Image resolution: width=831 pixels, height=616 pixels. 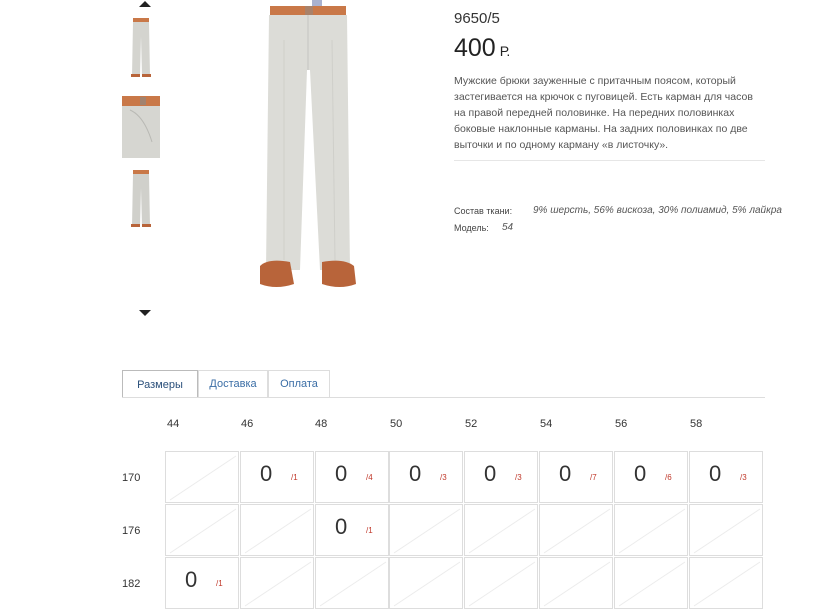 I want to click on size-code: /4, so click(x=369, y=477).